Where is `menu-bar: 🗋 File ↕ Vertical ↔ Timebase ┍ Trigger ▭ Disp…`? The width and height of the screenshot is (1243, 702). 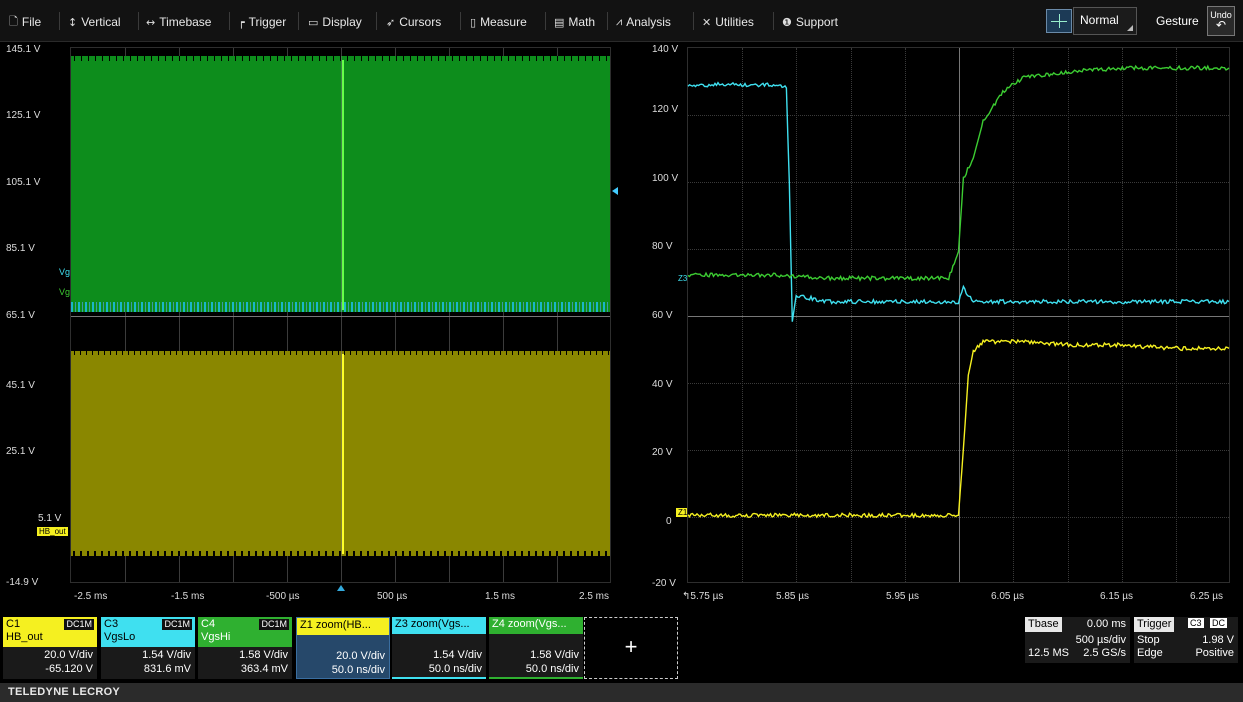
menu-bar: 🗋 File ↕ Vertical ↔ Timebase ┍ Trigger ▭ Disp… is located at coordinates (621, 21).